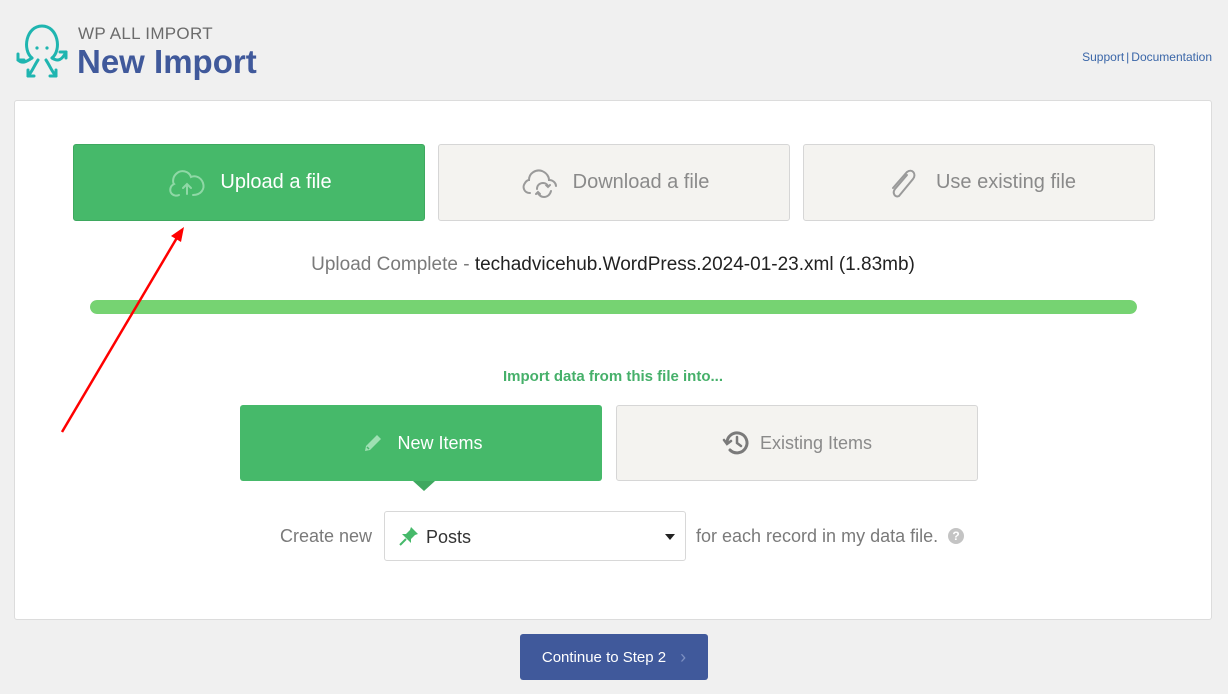 The height and width of the screenshot is (694, 1228). What do you see at coordinates (373, 443) in the screenshot?
I see `pencil-icon` at bounding box center [373, 443].